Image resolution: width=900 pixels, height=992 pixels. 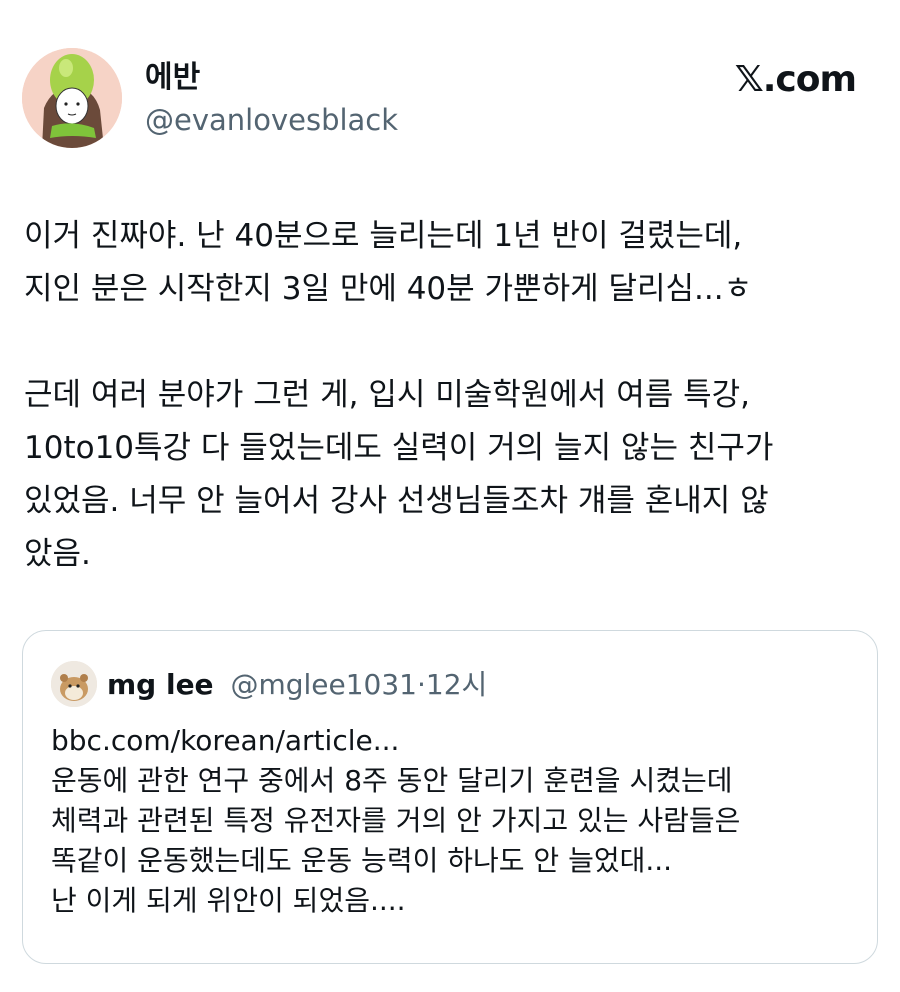 I want to click on avatar-illustration, so click(x=72, y=98).